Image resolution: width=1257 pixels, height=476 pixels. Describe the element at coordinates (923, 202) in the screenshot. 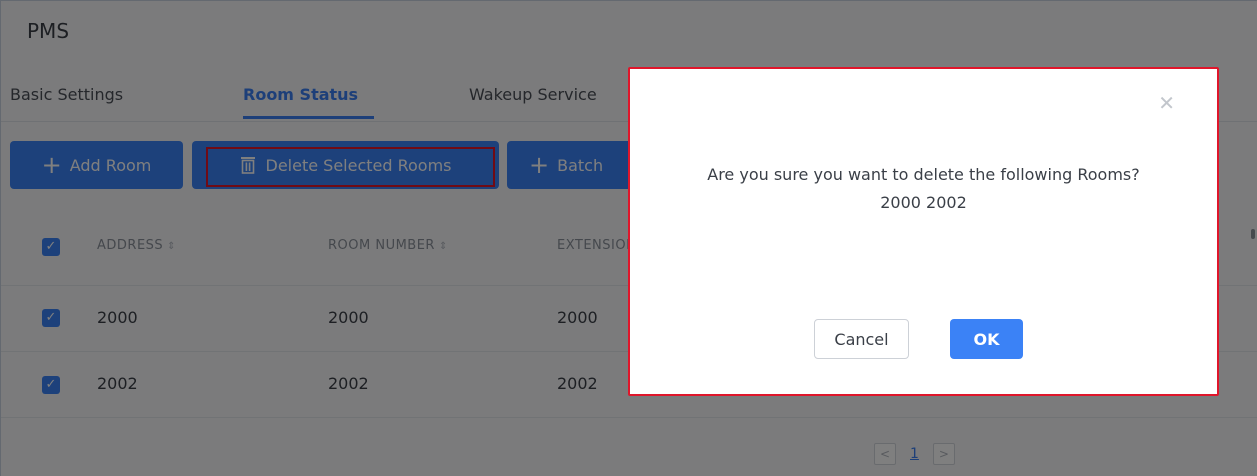

I see `dialog-room-list: 2000 2002` at that location.